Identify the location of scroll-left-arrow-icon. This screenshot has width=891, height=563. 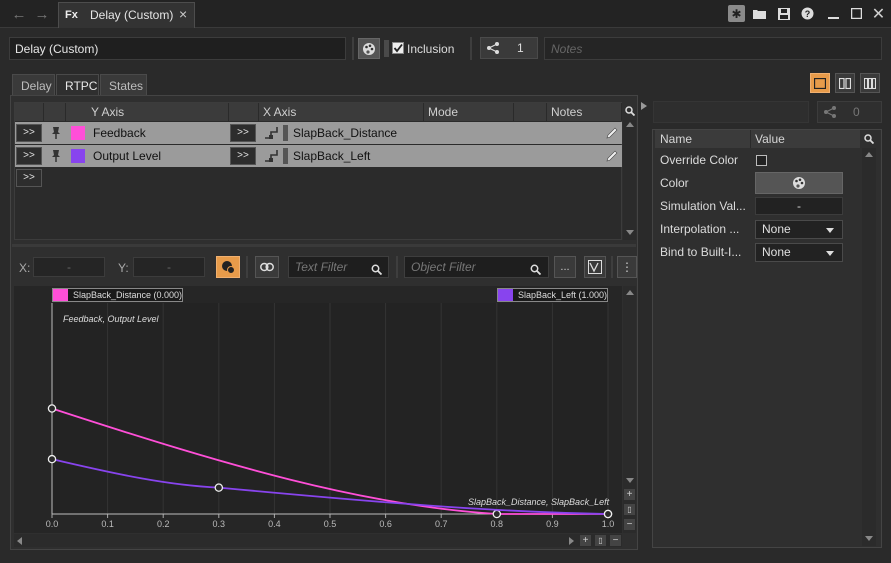
(19, 541).